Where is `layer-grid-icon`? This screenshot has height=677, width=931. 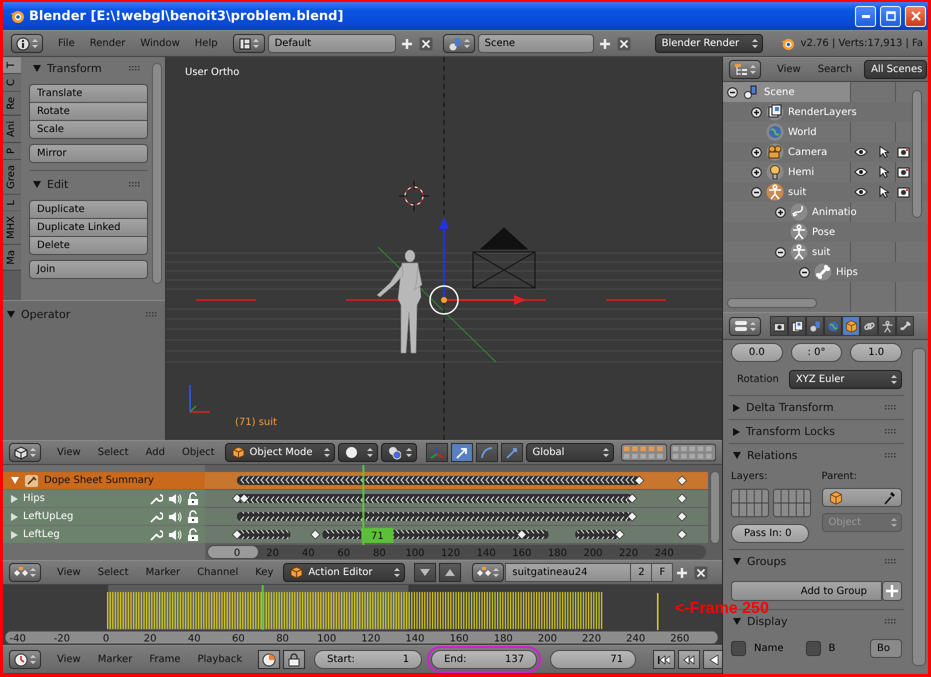 layer-grid-icon is located at coordinates (792, 503).